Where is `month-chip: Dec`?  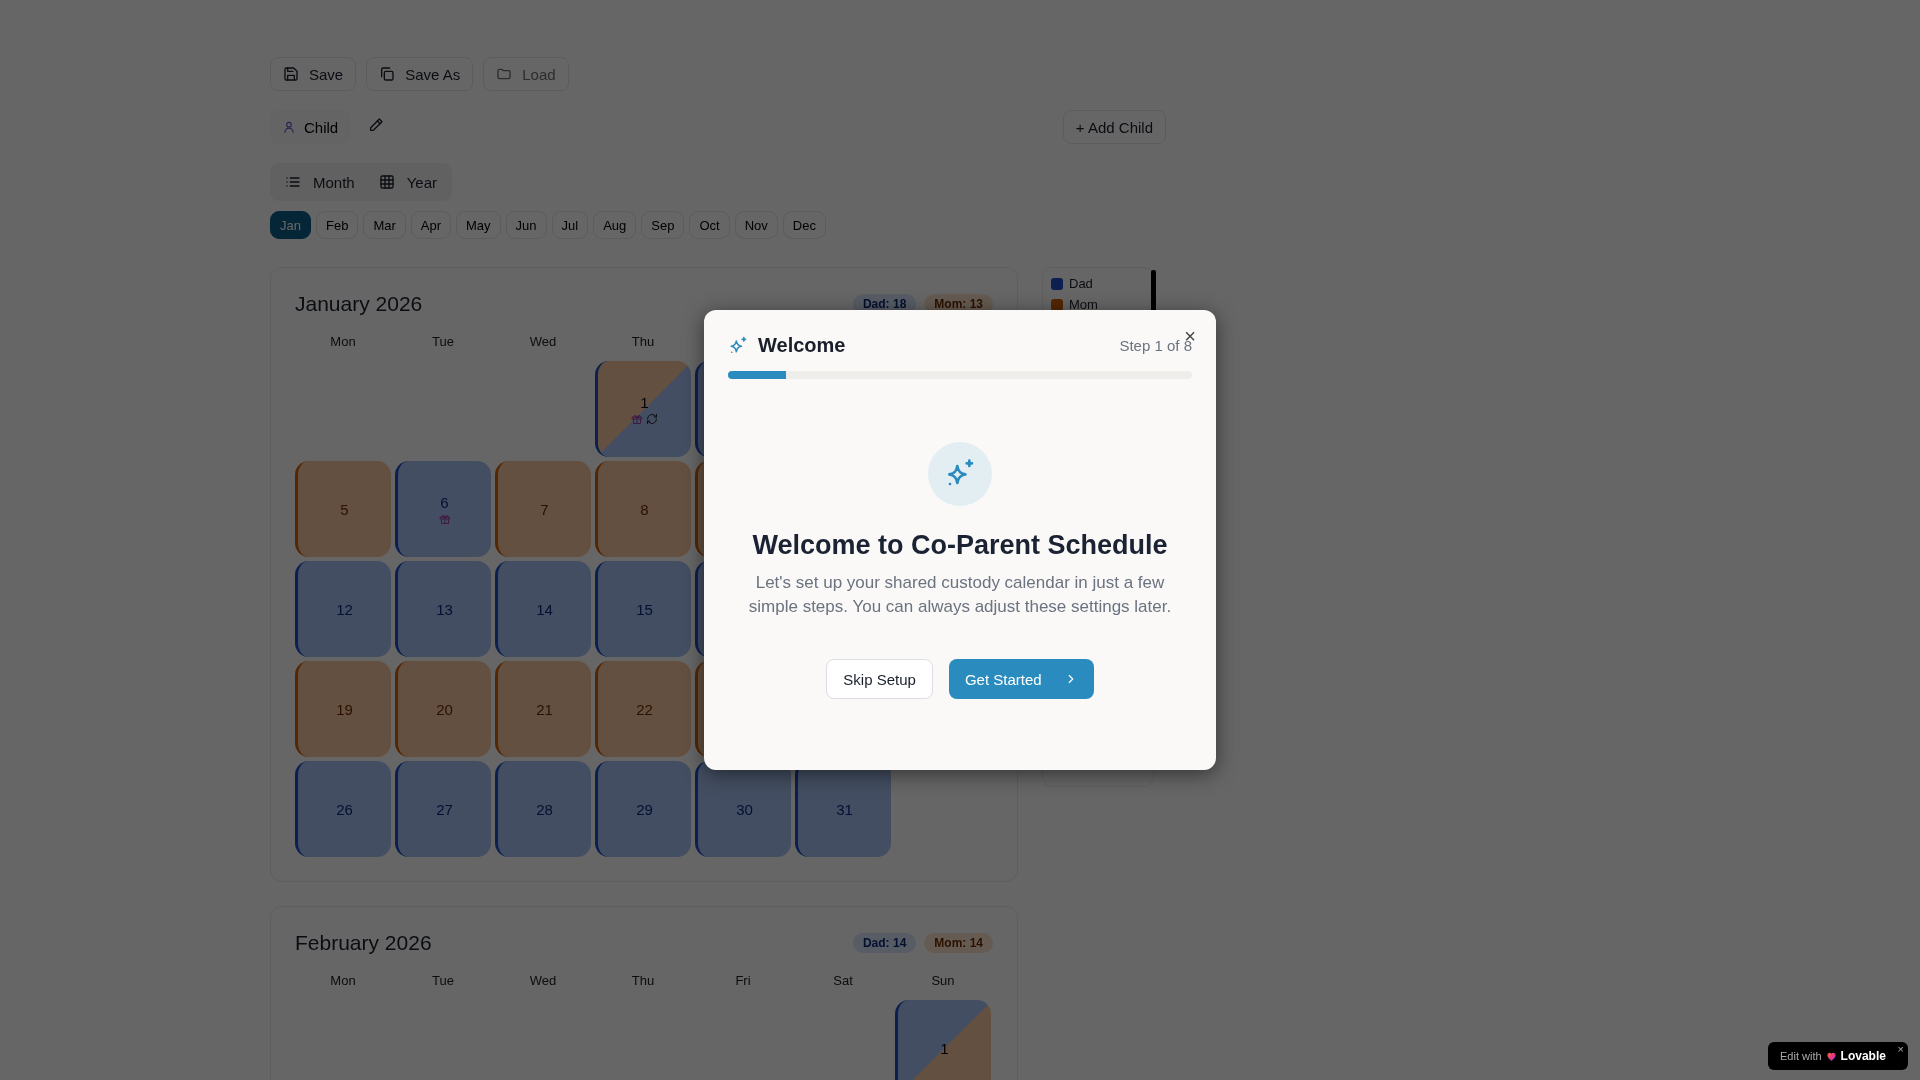 month-chip: Dec is located at coordinates (804, 225).